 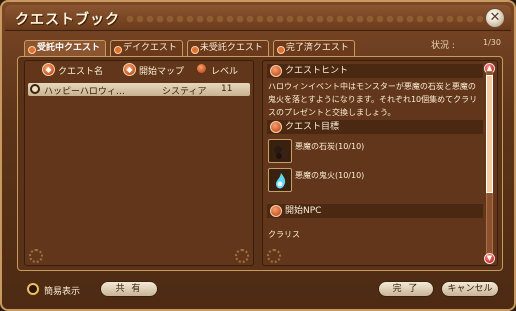 I want to click on complete-button: 完 了, so click(x=406, y=289).